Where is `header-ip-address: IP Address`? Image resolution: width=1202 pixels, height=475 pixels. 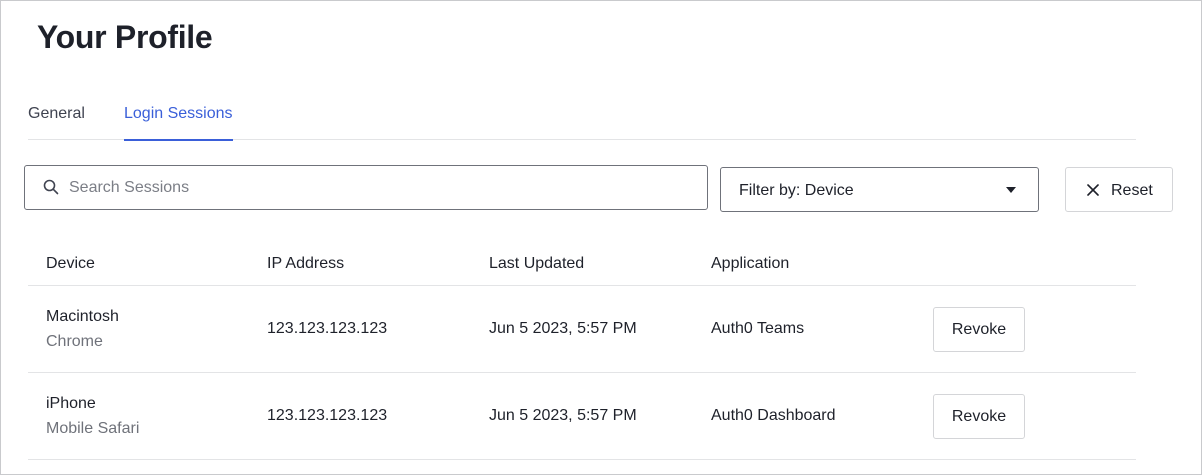 header-ip-address: IP Address is located at coordinates (306, 263).